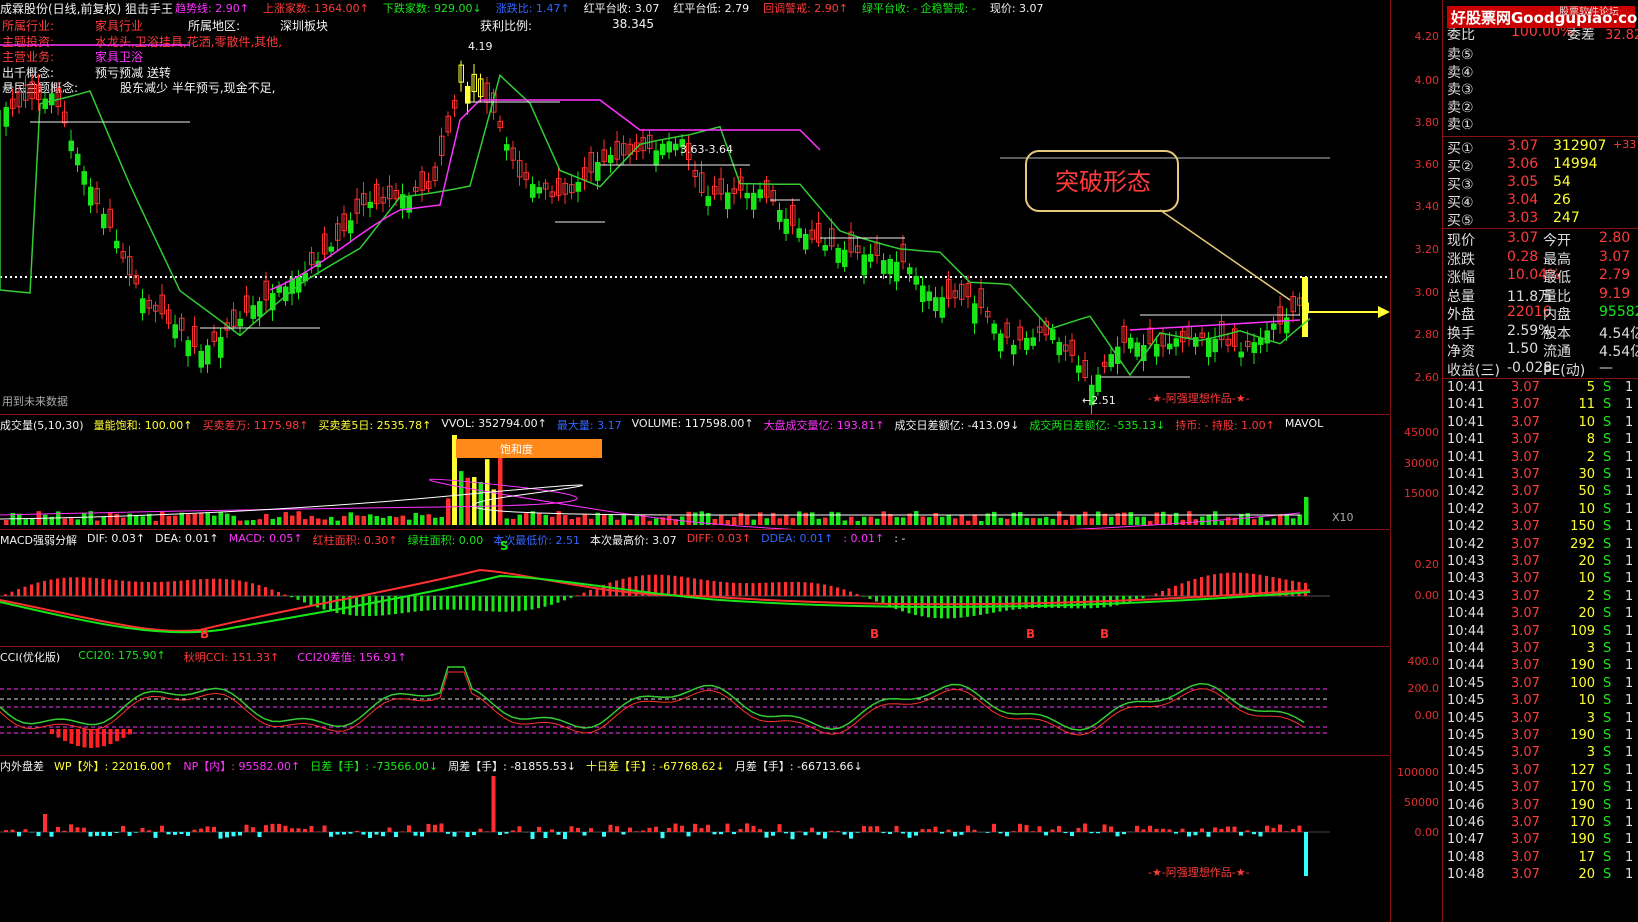  What do you see at coordinates (1541, 859) in the screenshot?
I see `tick-row: 10:48 3.07 17 S 1` at bounding box center [1541, 859].